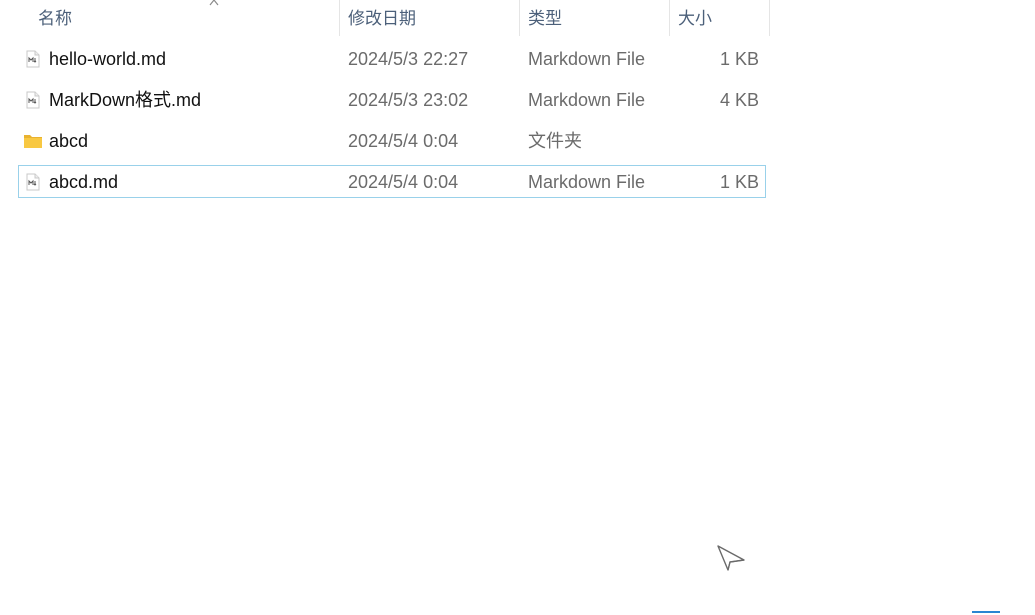 This screenshot has height=615, width=1035. I want to click on folder-icon, so click(33, 141).